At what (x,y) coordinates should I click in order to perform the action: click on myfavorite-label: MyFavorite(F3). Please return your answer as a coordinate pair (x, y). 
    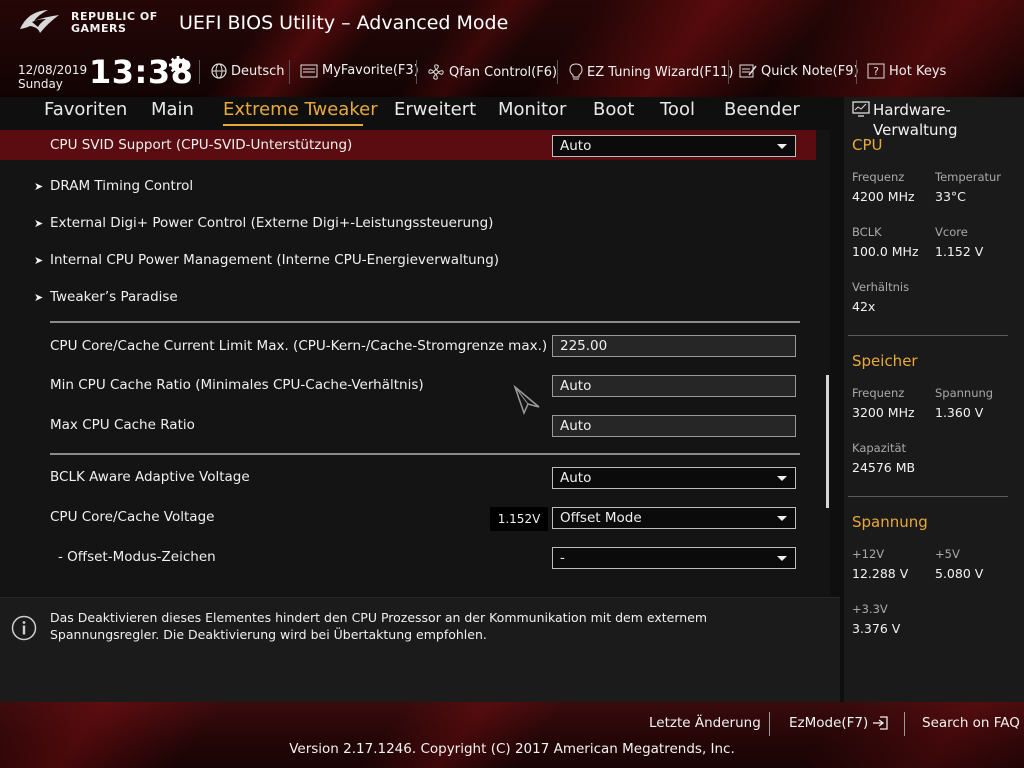
    Looking at the image, I should click on (370, 70).